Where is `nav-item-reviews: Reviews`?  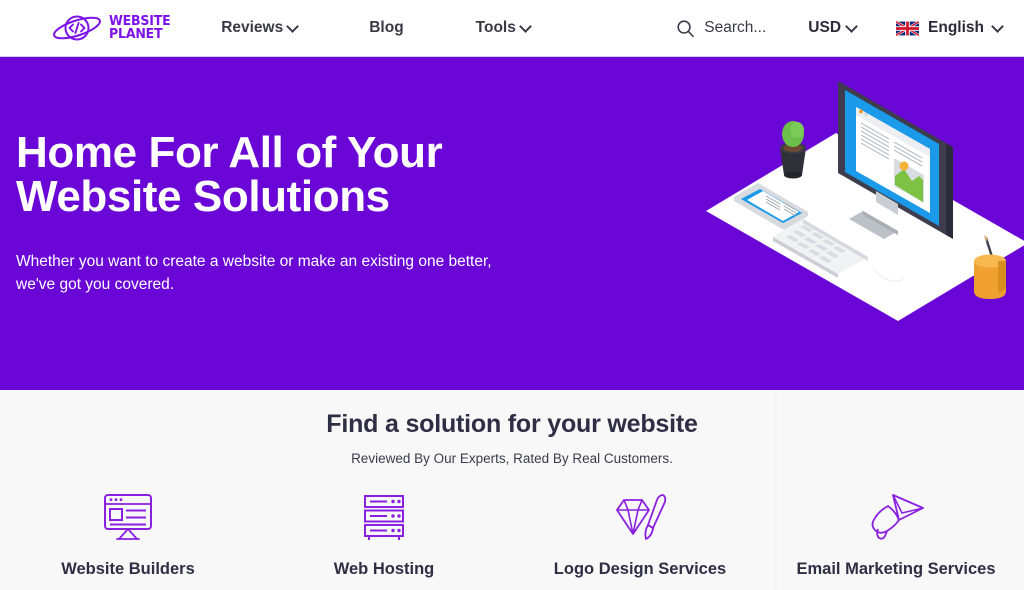
nav-item-reviews: Reviews is located at coordinates (277, 28).